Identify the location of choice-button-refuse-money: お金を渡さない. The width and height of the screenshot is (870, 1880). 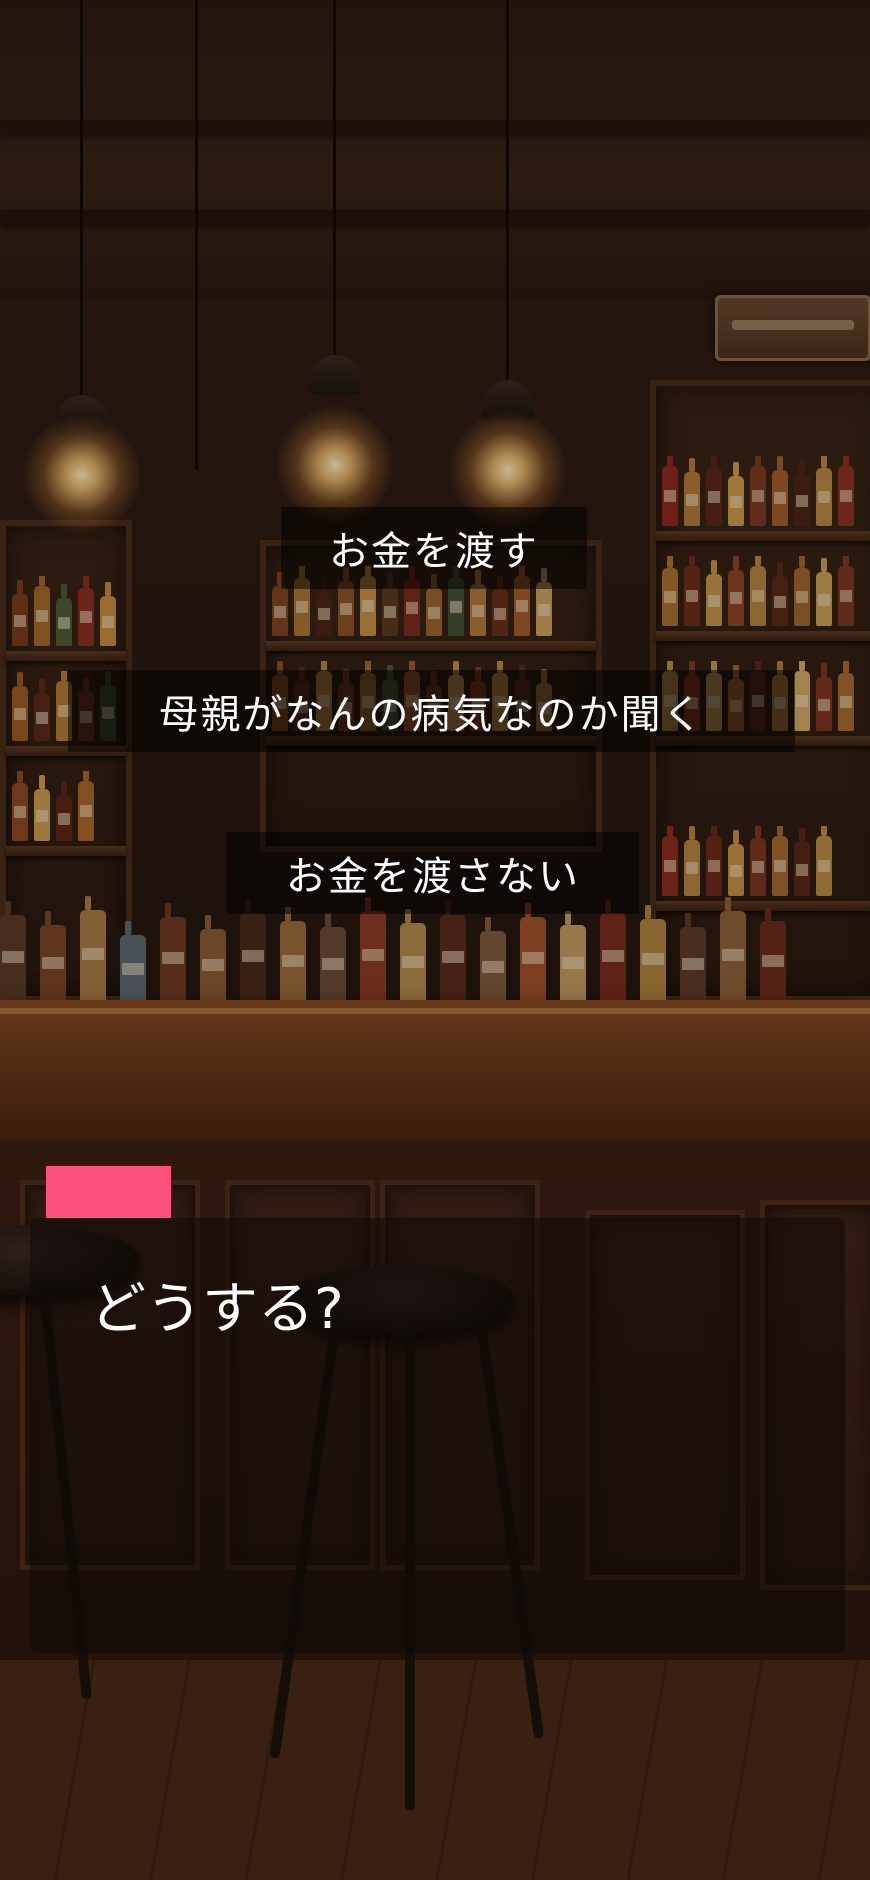
(433, 873).